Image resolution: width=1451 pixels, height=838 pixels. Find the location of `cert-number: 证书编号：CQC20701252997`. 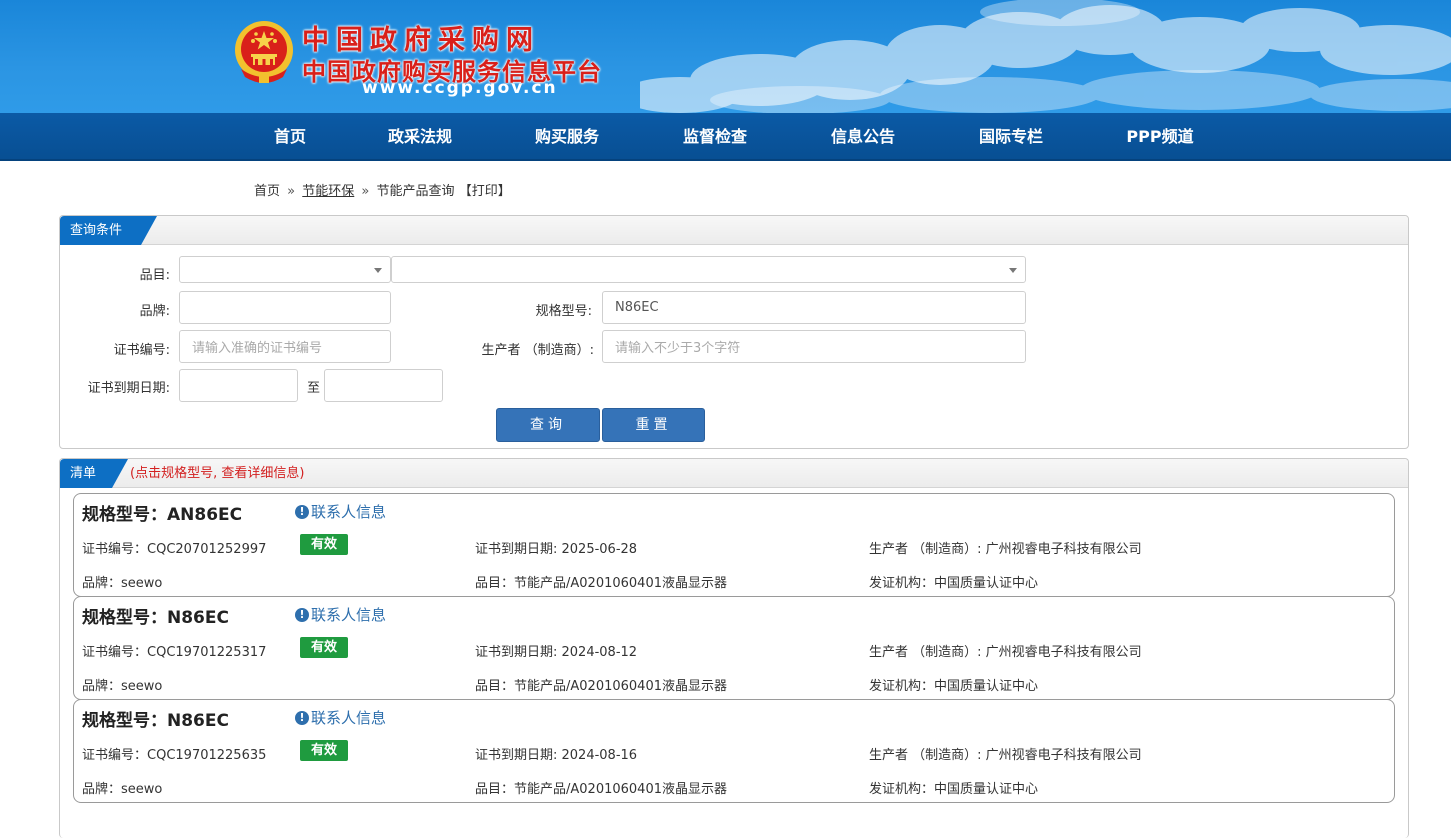

cert-number: 证书编号：CQC20701252997 is located at coordinates (174, 549).